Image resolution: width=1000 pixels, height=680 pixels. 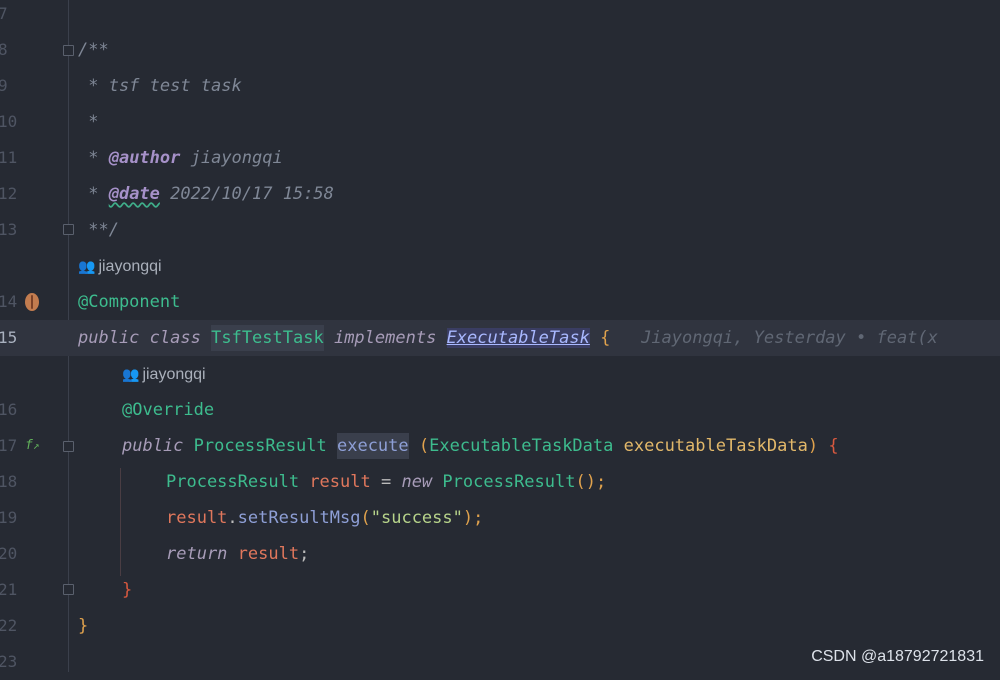 I want to click on var-name: result, so click(x=340, y=482).